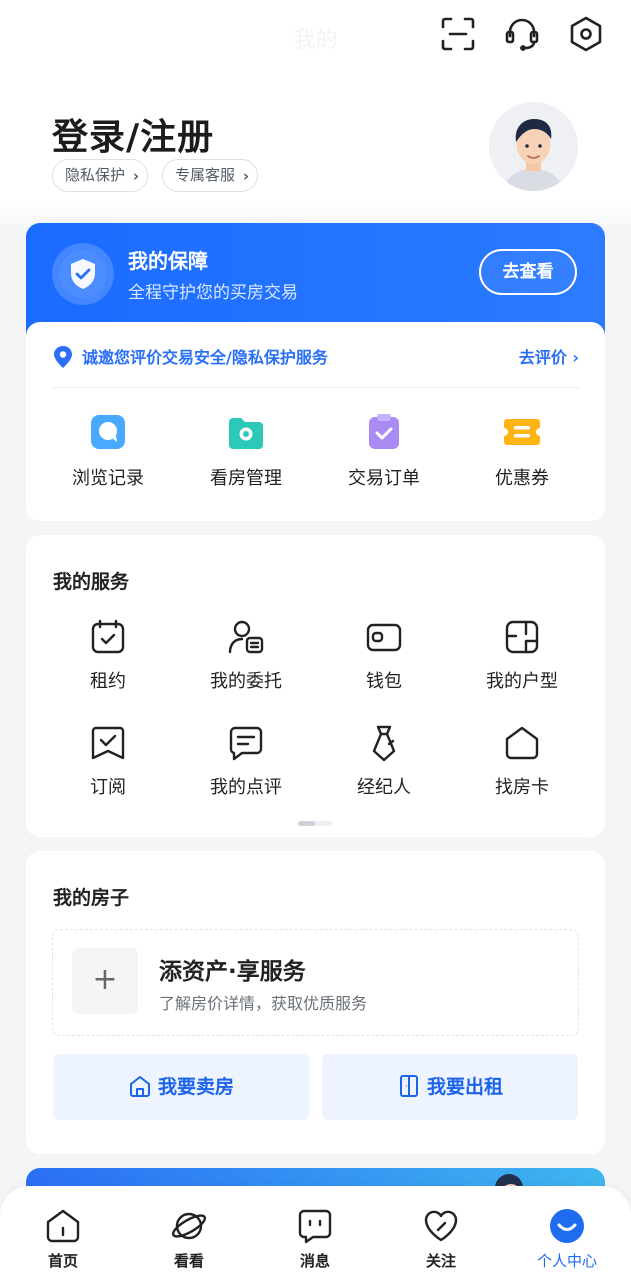  Describe the element at coordinates (315, 155) in the screenshot. I see `login-header: 登录/注册 隐私保护 › 专属客服 ›` at that location.